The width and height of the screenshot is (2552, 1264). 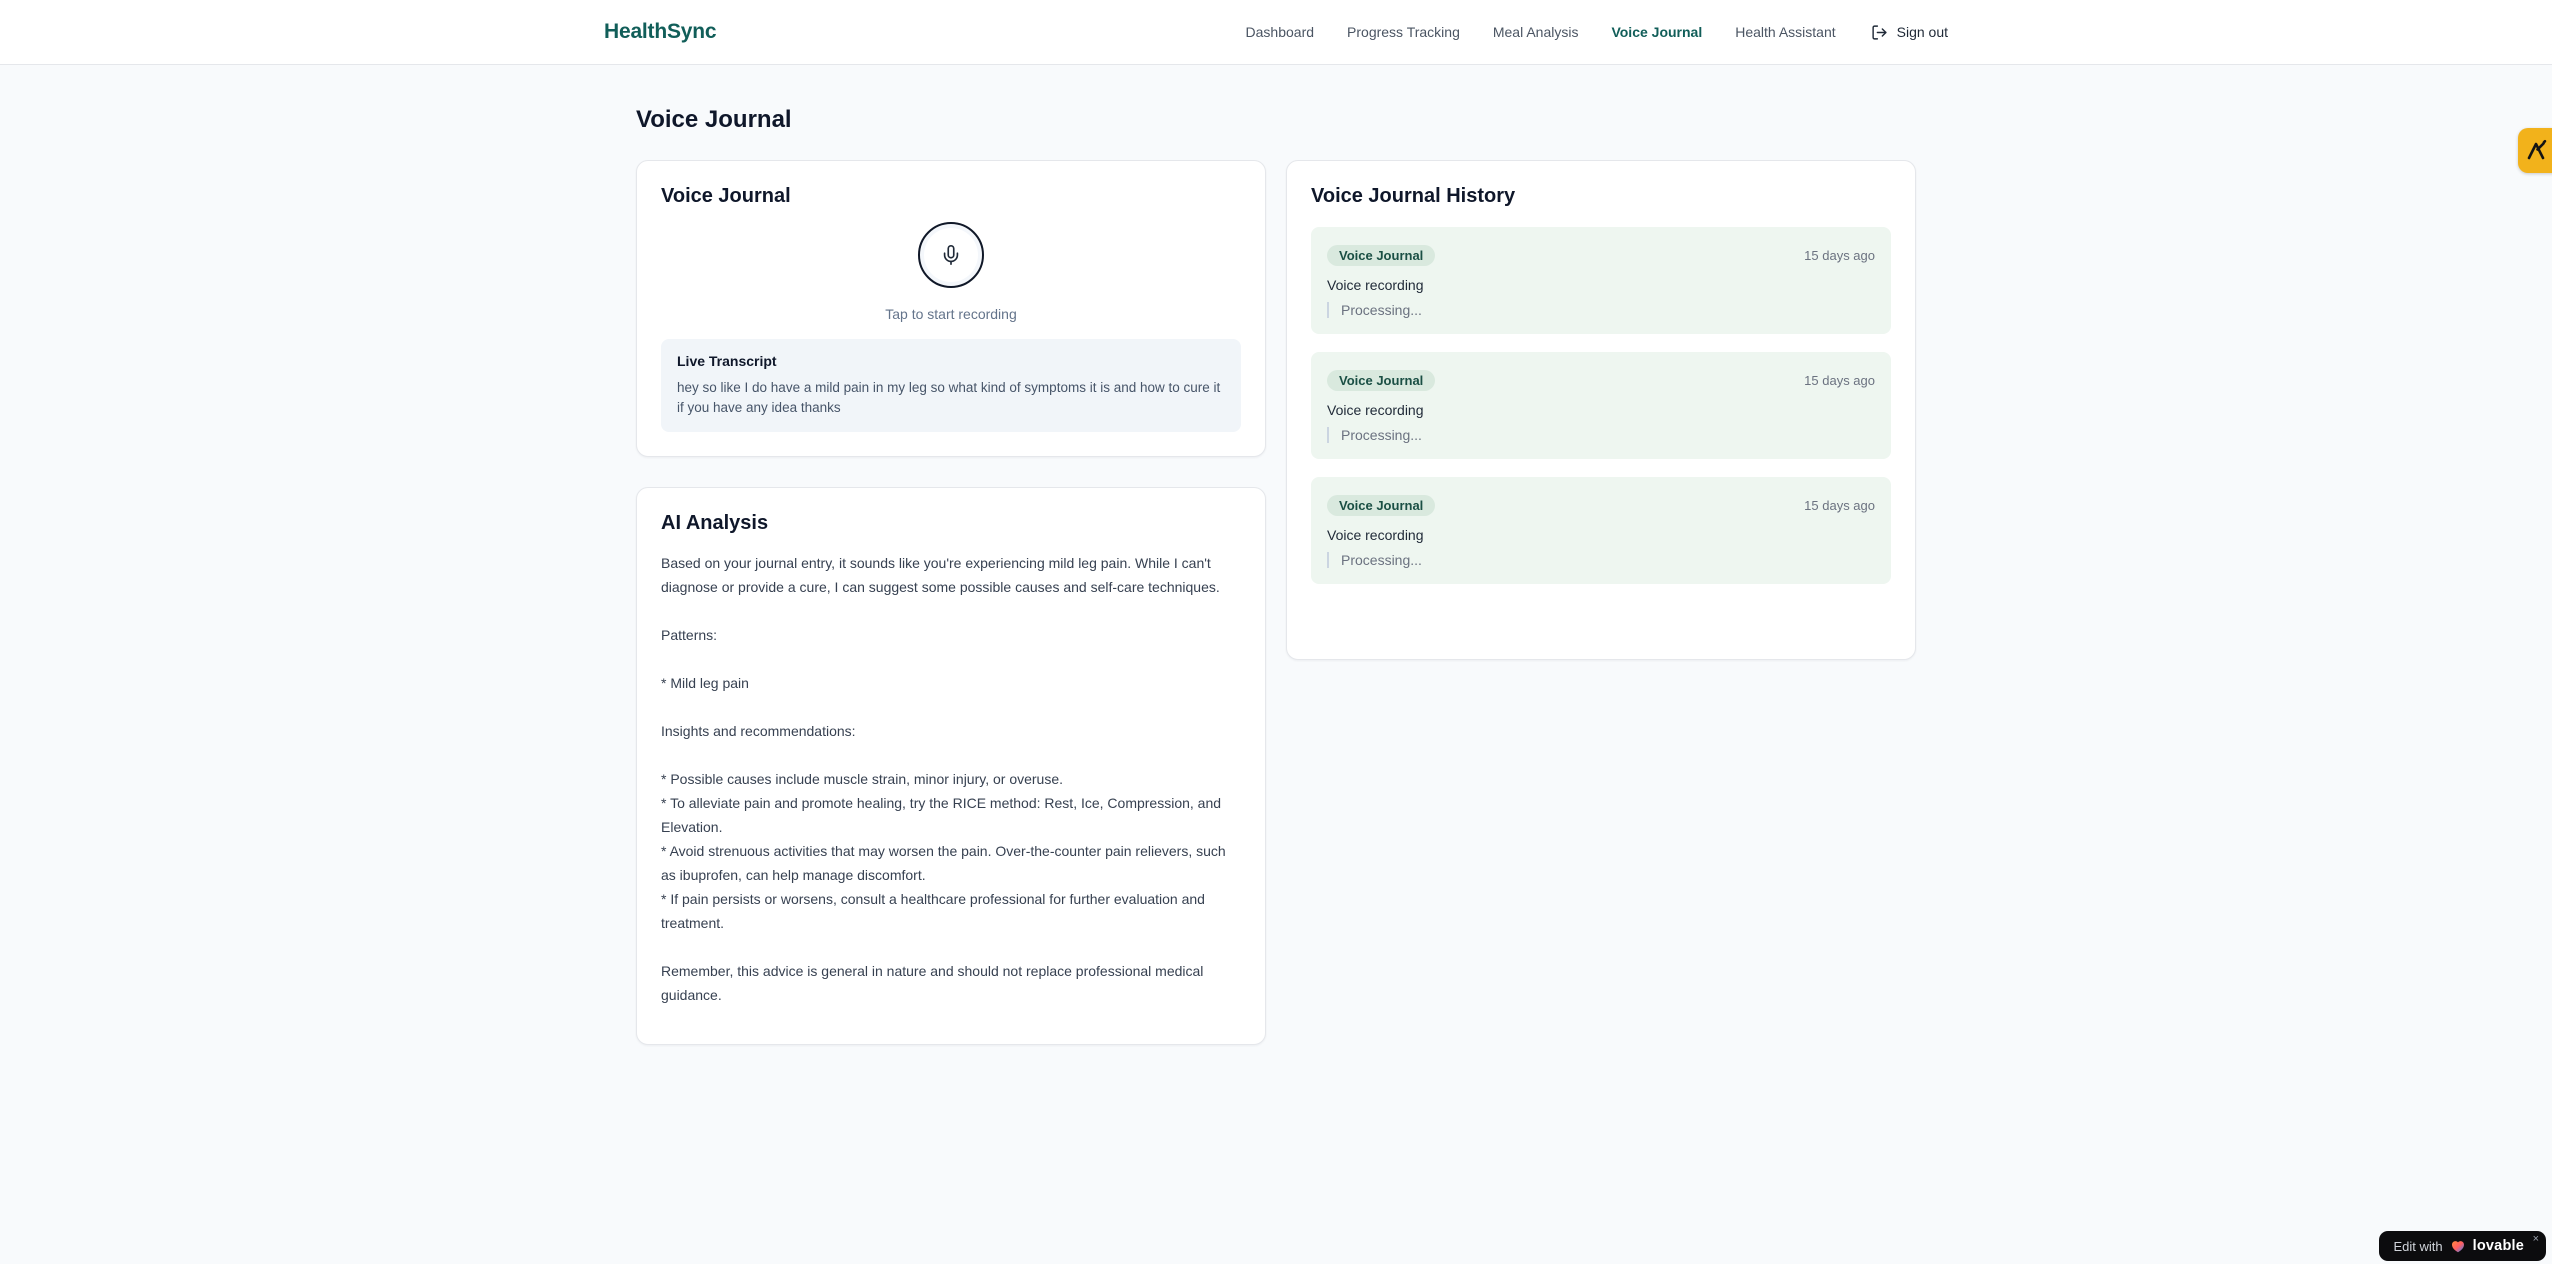 What do you see at coordinates (1413, 196) in the screenshot?
I see `history-card-title: Voice Journal History` at bounding box center [1413, 196].